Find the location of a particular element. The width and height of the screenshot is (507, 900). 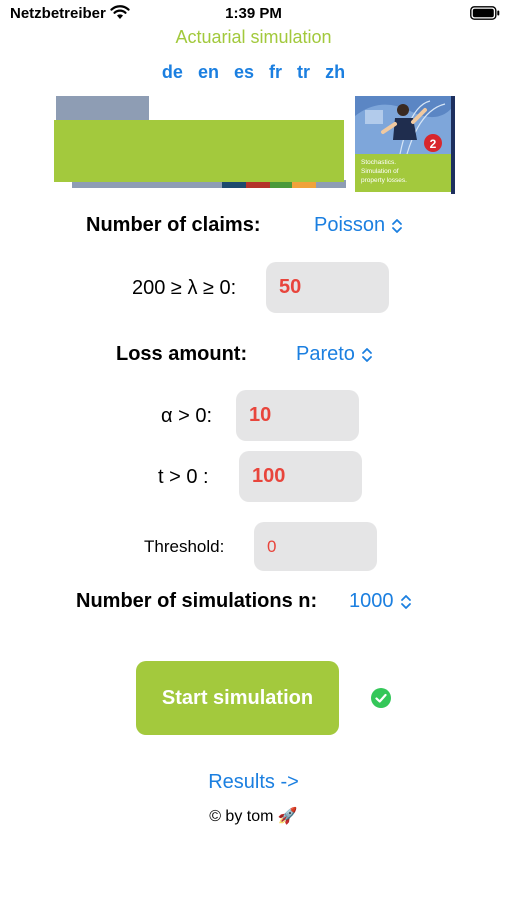

claims-distribution-picker: Poisson is located at coordinates (358, 225).